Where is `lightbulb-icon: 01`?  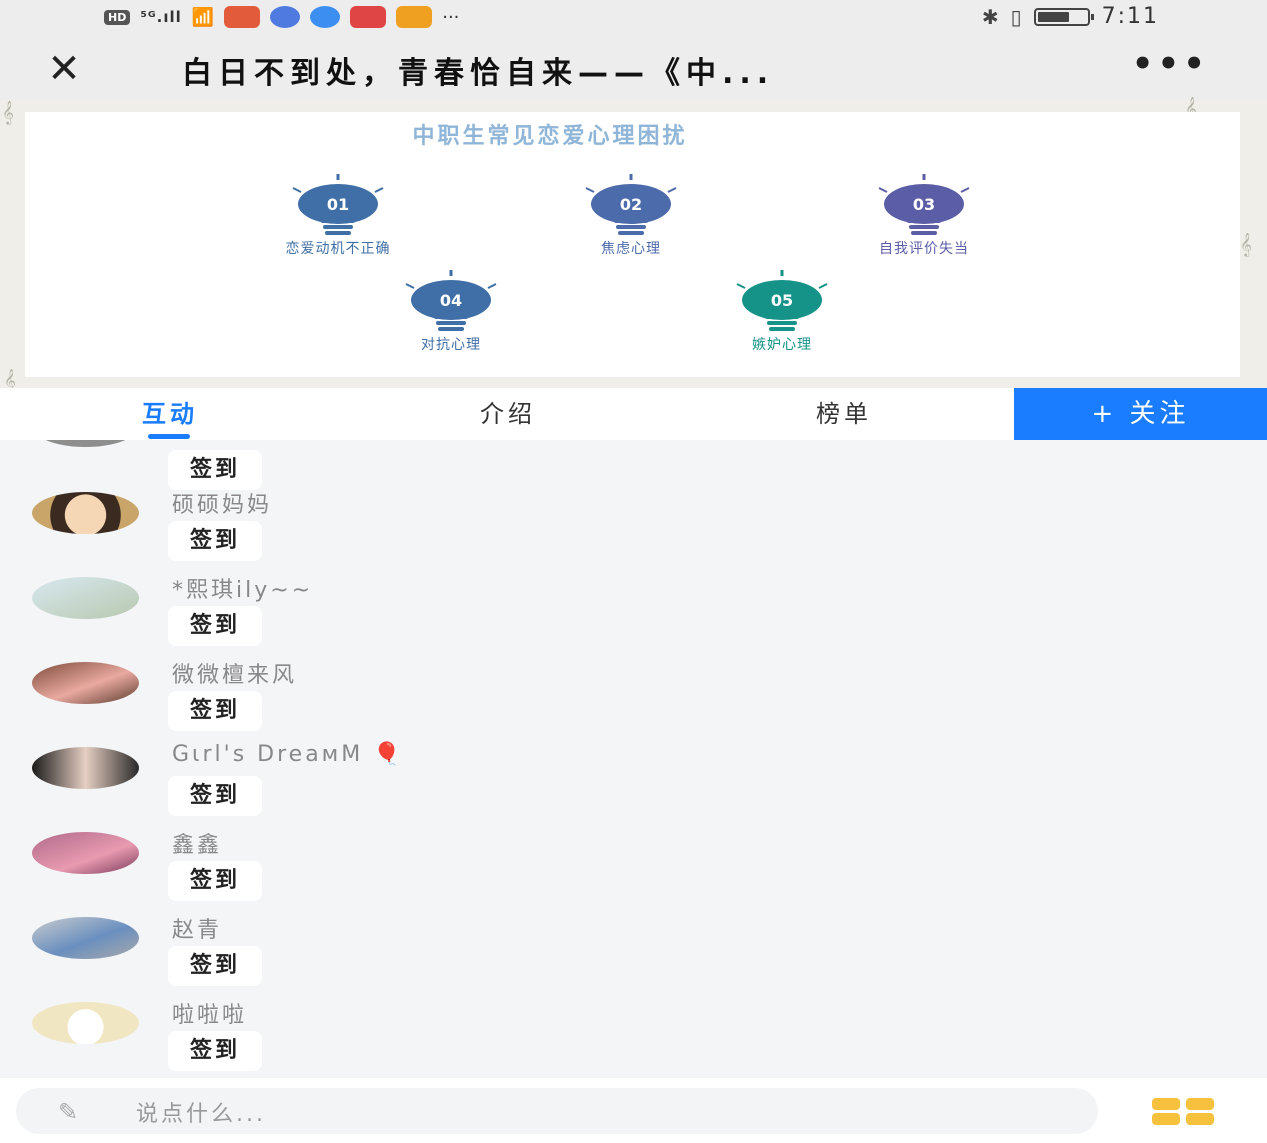
lightbulb-icon: 01 is located at coordinates (338, 204).